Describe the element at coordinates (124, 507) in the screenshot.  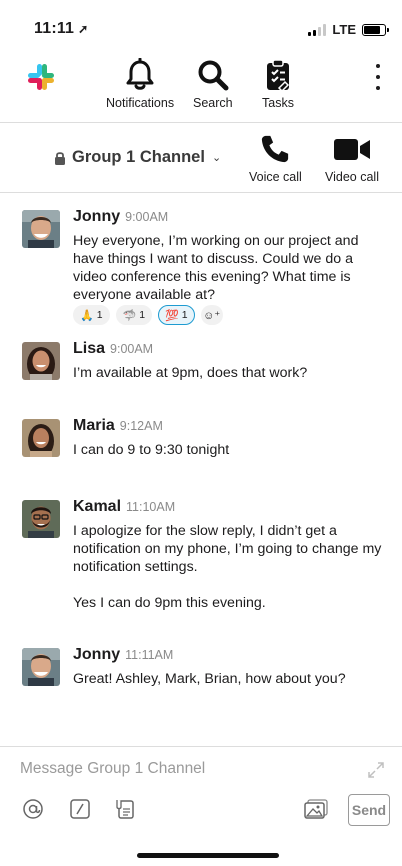
I see `message-header: Kamal 11:10AM` at that location.